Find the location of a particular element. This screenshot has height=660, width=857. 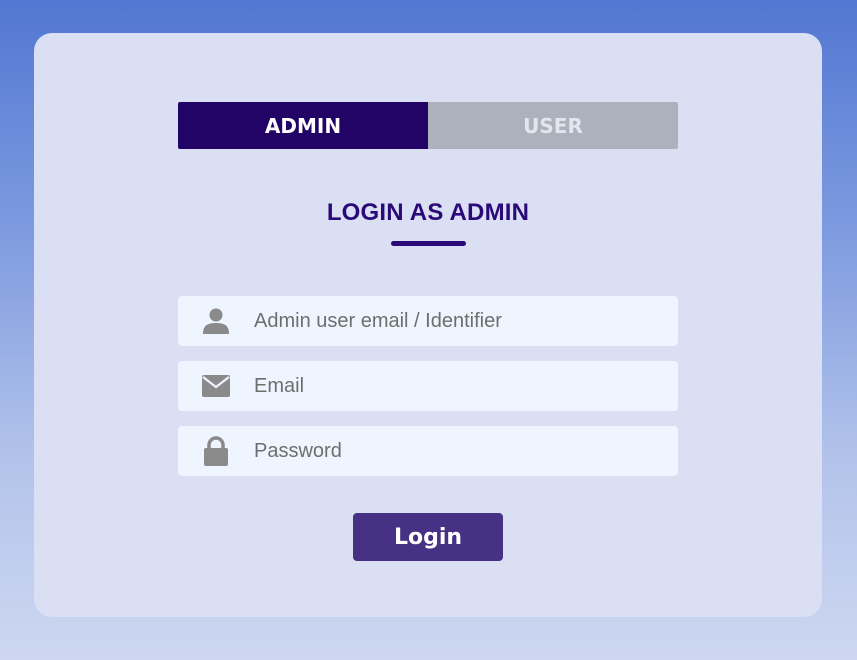

password-field is located at coordinates (428, 451).